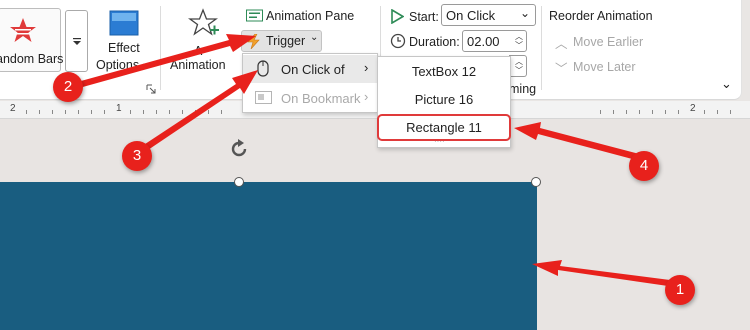  What do you see at coordinates (68, 87) in the screenshot?
I see `callout-badge-2: 2` at bounding box center [68, 87].